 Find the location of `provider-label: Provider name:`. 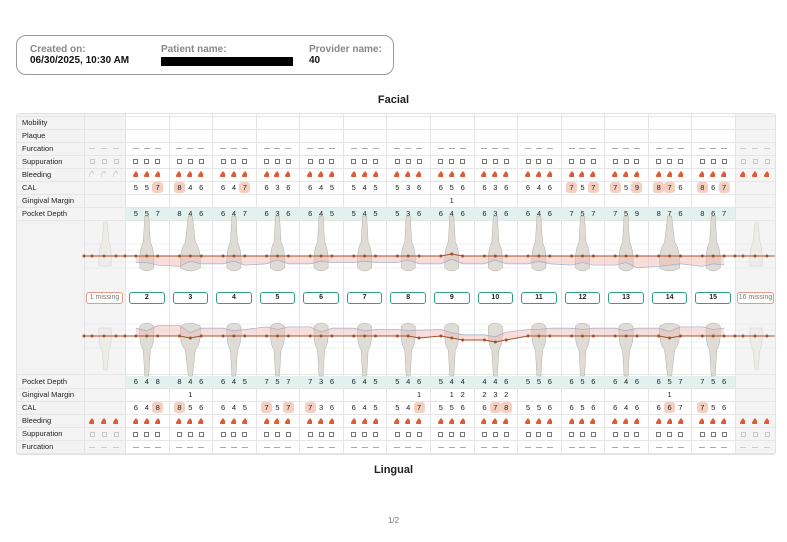

provider-label: Provider name: is located at coordinates (345, 49).